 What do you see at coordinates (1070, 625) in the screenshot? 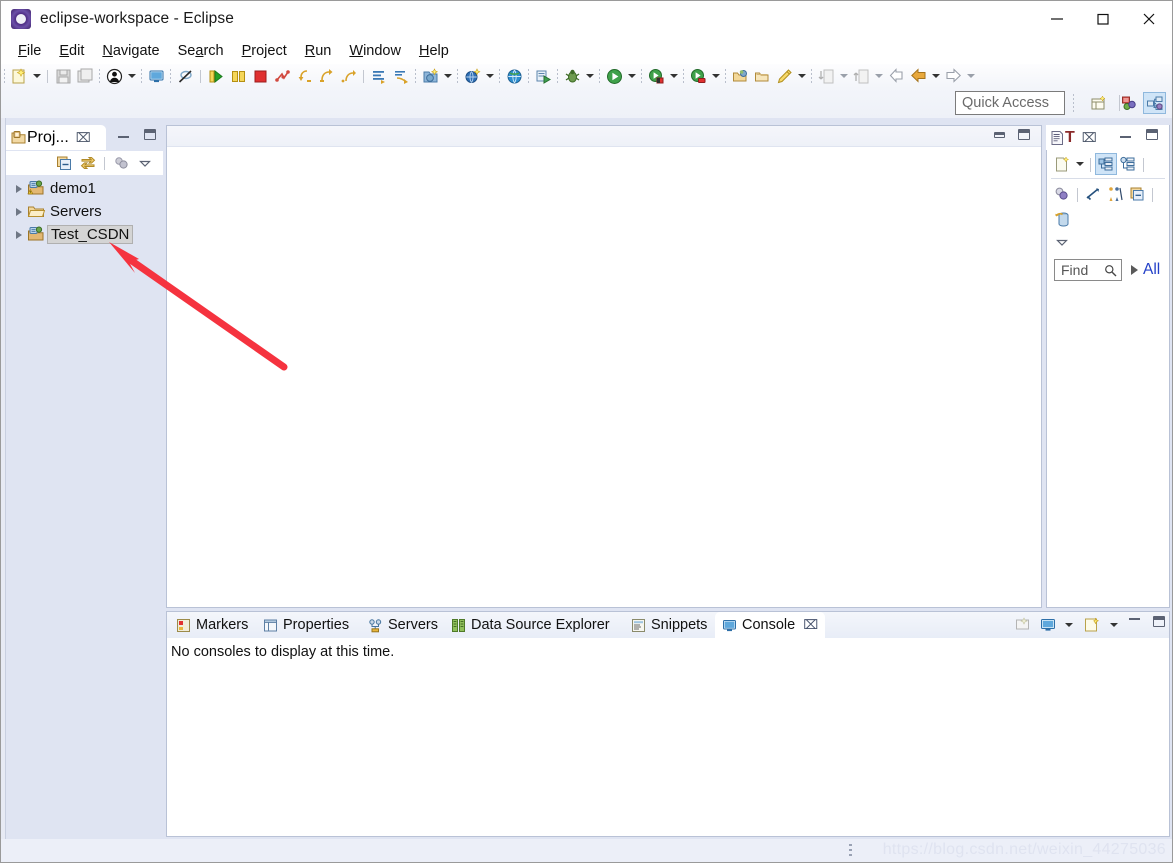
I see `display-dropdown-icon` at bounding box center [1070, 625].